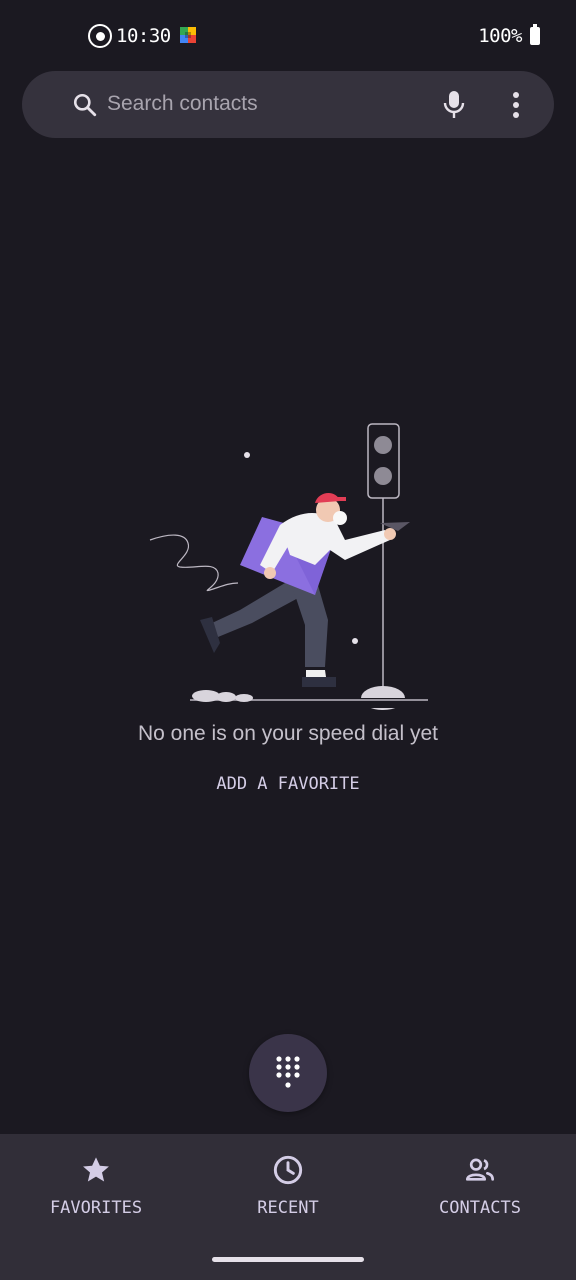 The height and width of the screenshot is (1280, 576). What do you see at coordinates (516, 105) in the screenshot?
I see `more-options-icon` at bounding box center [516, 105].